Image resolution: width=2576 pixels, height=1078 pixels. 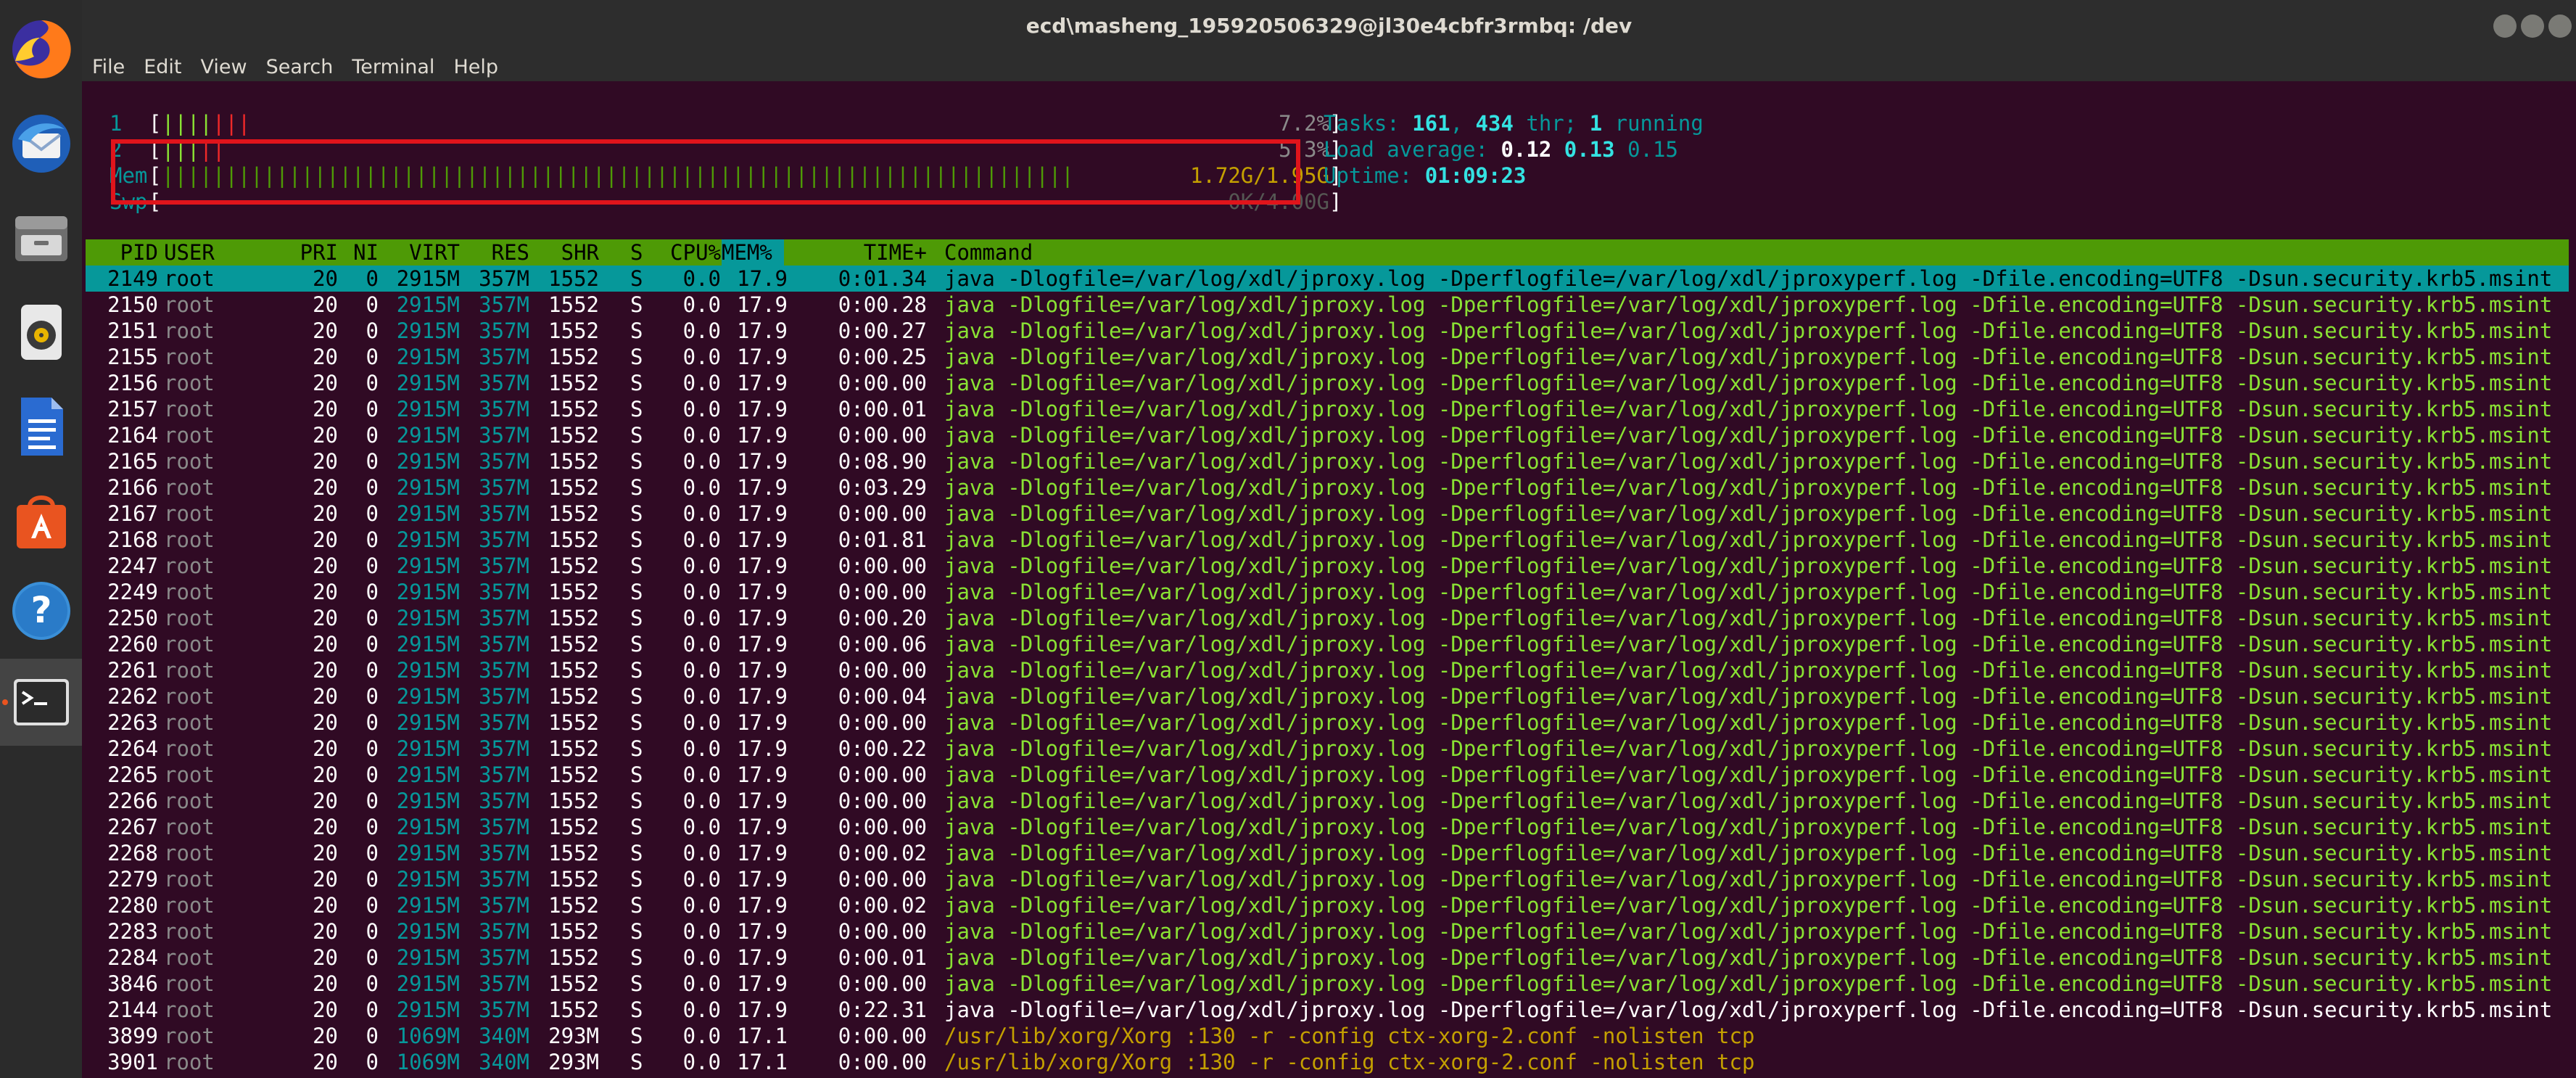 I want to click on thunderbird-launcher, so click(x=41, y=143).